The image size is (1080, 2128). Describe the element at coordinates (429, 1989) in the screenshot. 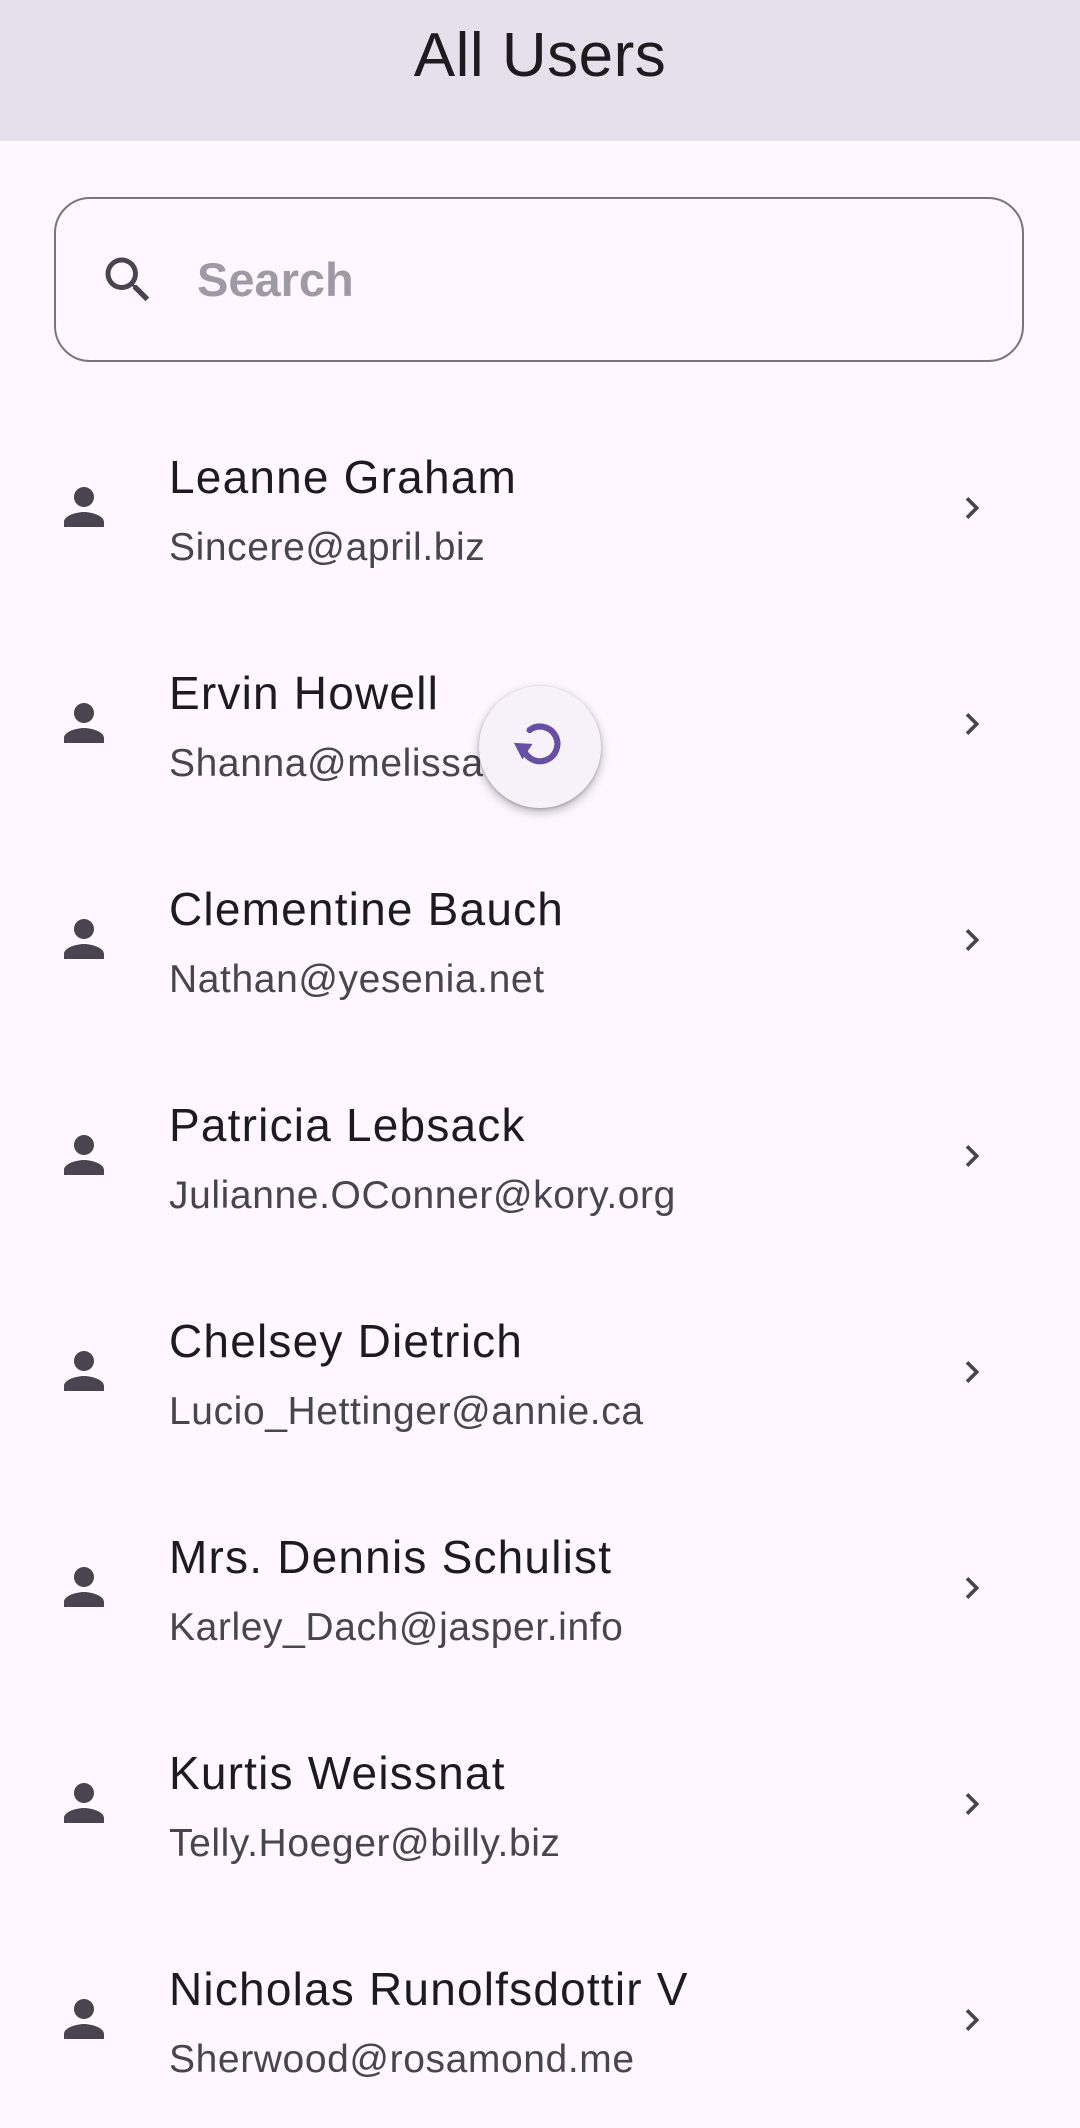

I see `user-name: Nicholas Runolfsdottir V` at that location.